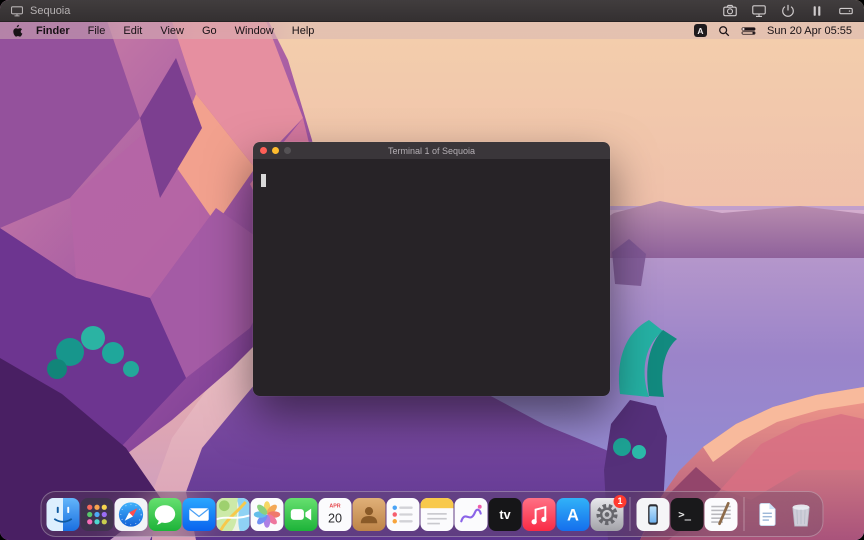  Describe the element at coordinates (608, 512) in the screenshot. I see `dock-settings: 1` at that location.